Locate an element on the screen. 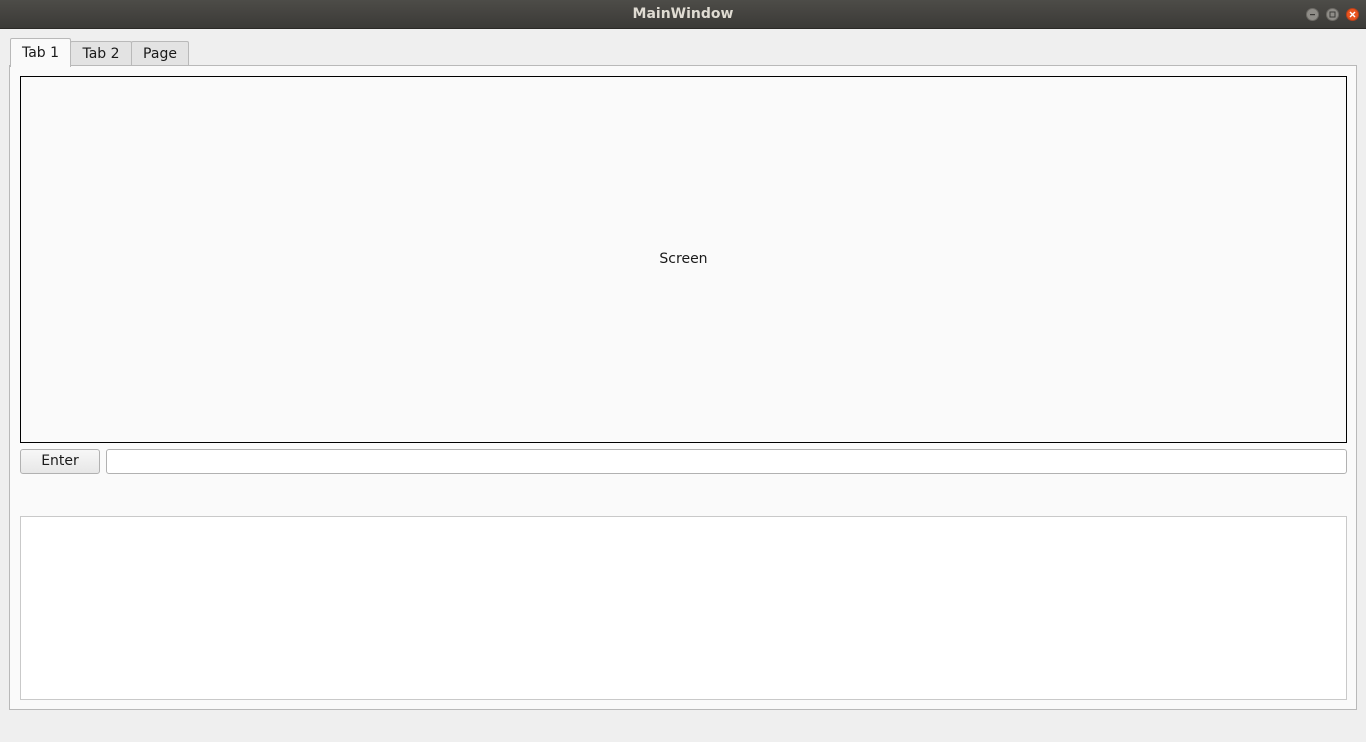 The height and width of the screenshot is (742, 1366). tab-2: Tab 2 is located at coordinates (101, 53).